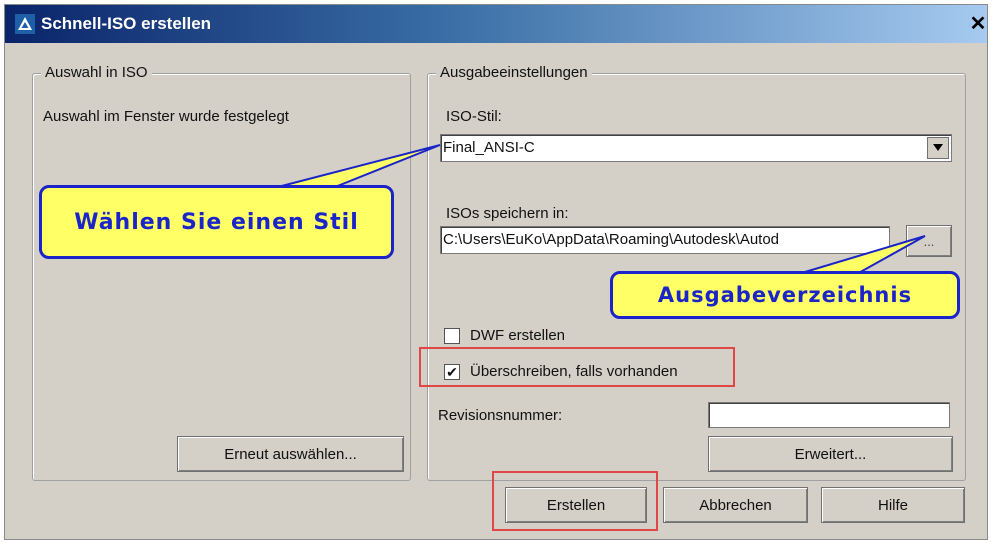 The height and width of the screenshot is (542, 994). I want to click on output-group-legend: Ausgabeeinstellungen, so click(514, 72).